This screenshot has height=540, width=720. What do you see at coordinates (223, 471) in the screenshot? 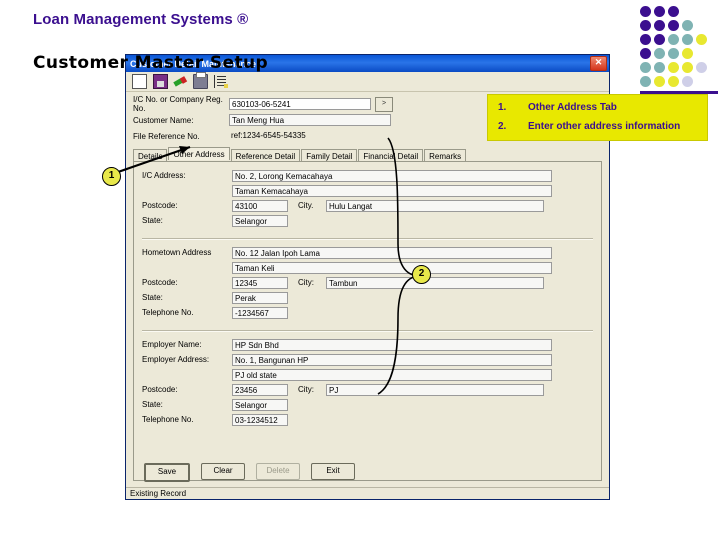
I see `clear-button: Clear` at bounding box center [223, 471].